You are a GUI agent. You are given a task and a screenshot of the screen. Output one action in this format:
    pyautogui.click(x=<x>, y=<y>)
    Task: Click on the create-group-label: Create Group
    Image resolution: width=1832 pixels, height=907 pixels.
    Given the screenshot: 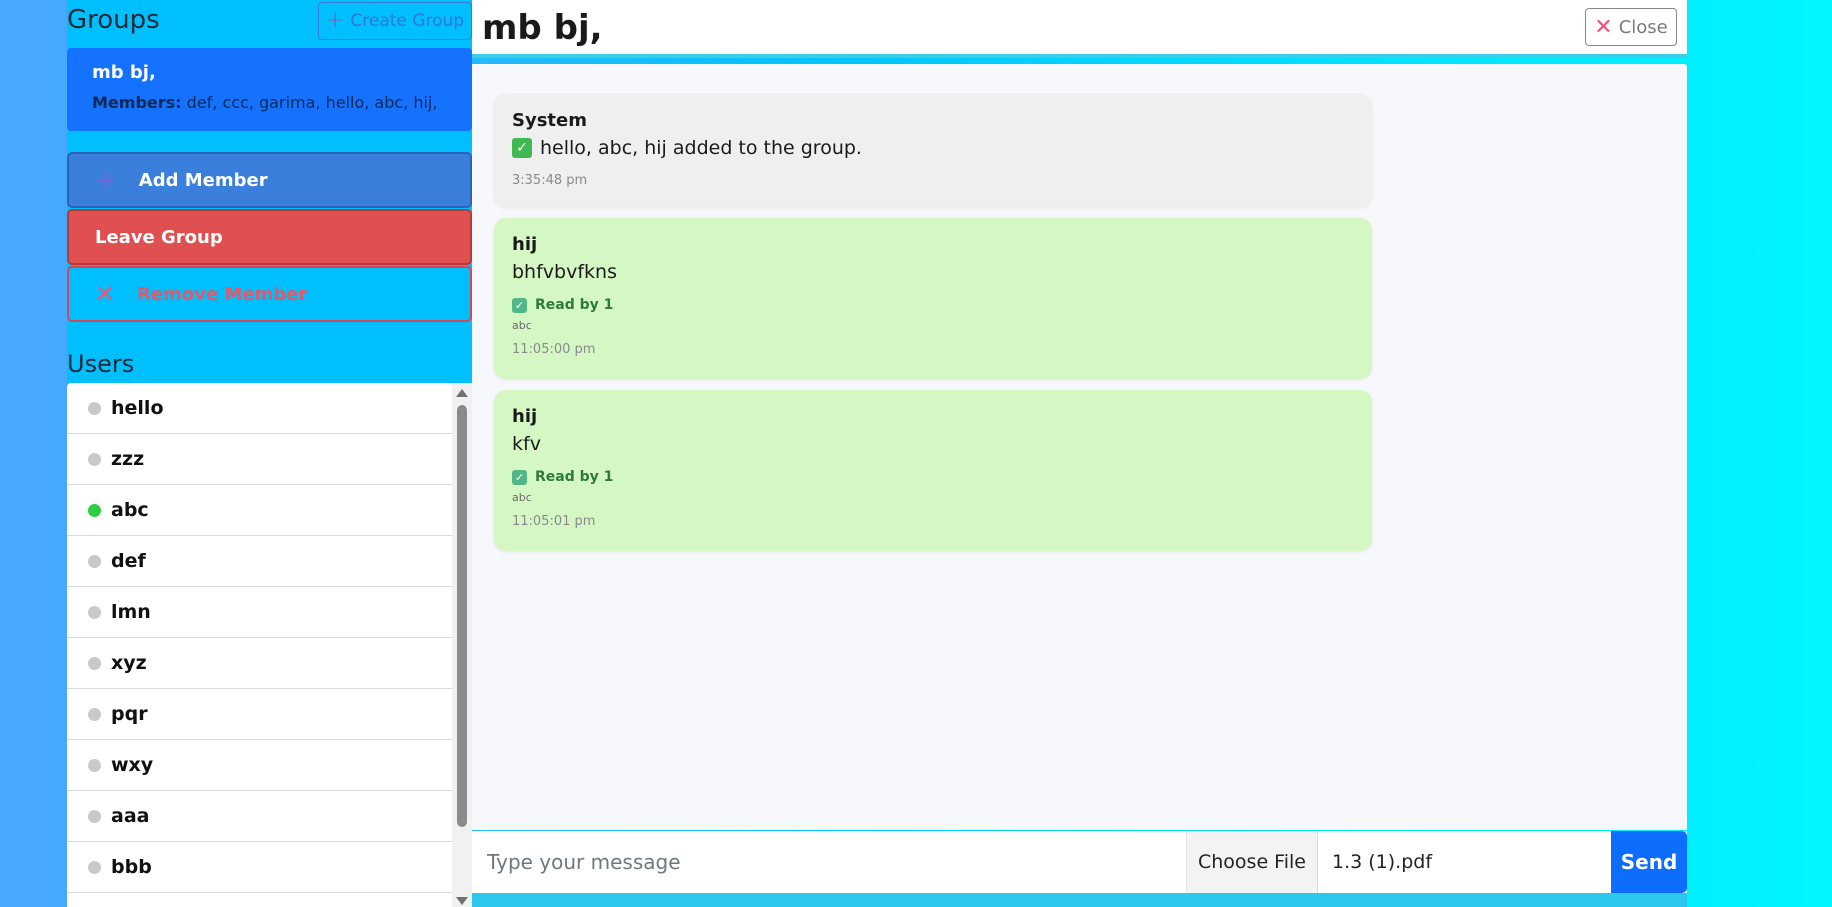 What is the action you would take?
    pyautogui.click(x=407, y=21)
    